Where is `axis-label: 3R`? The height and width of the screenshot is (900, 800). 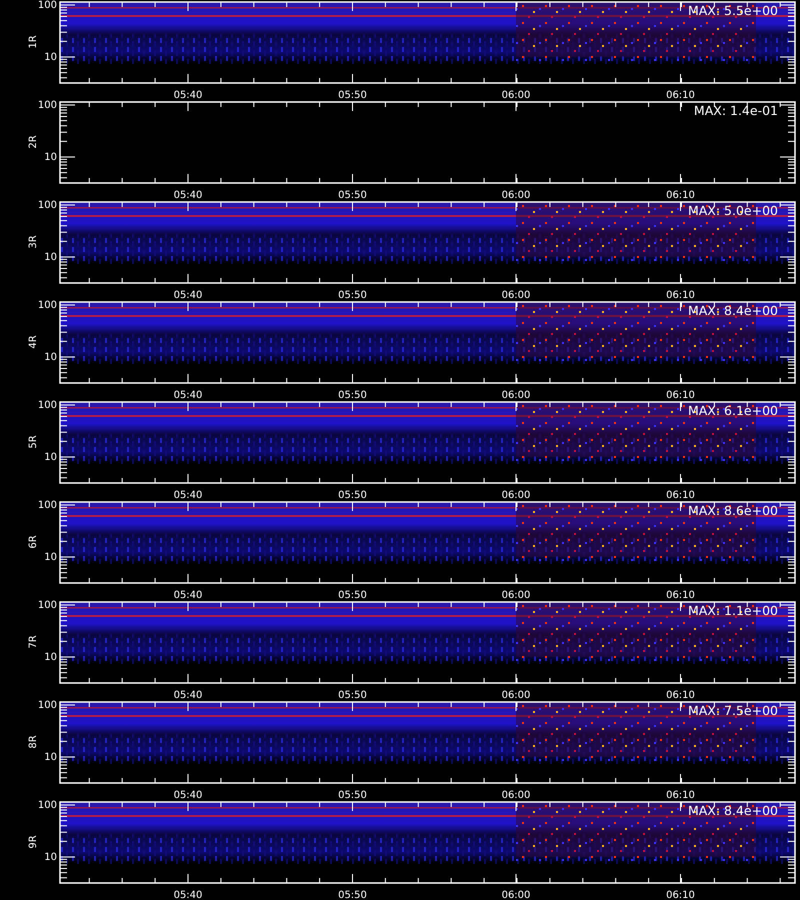 axis-label: 3R is located at coordinates (33, 242).